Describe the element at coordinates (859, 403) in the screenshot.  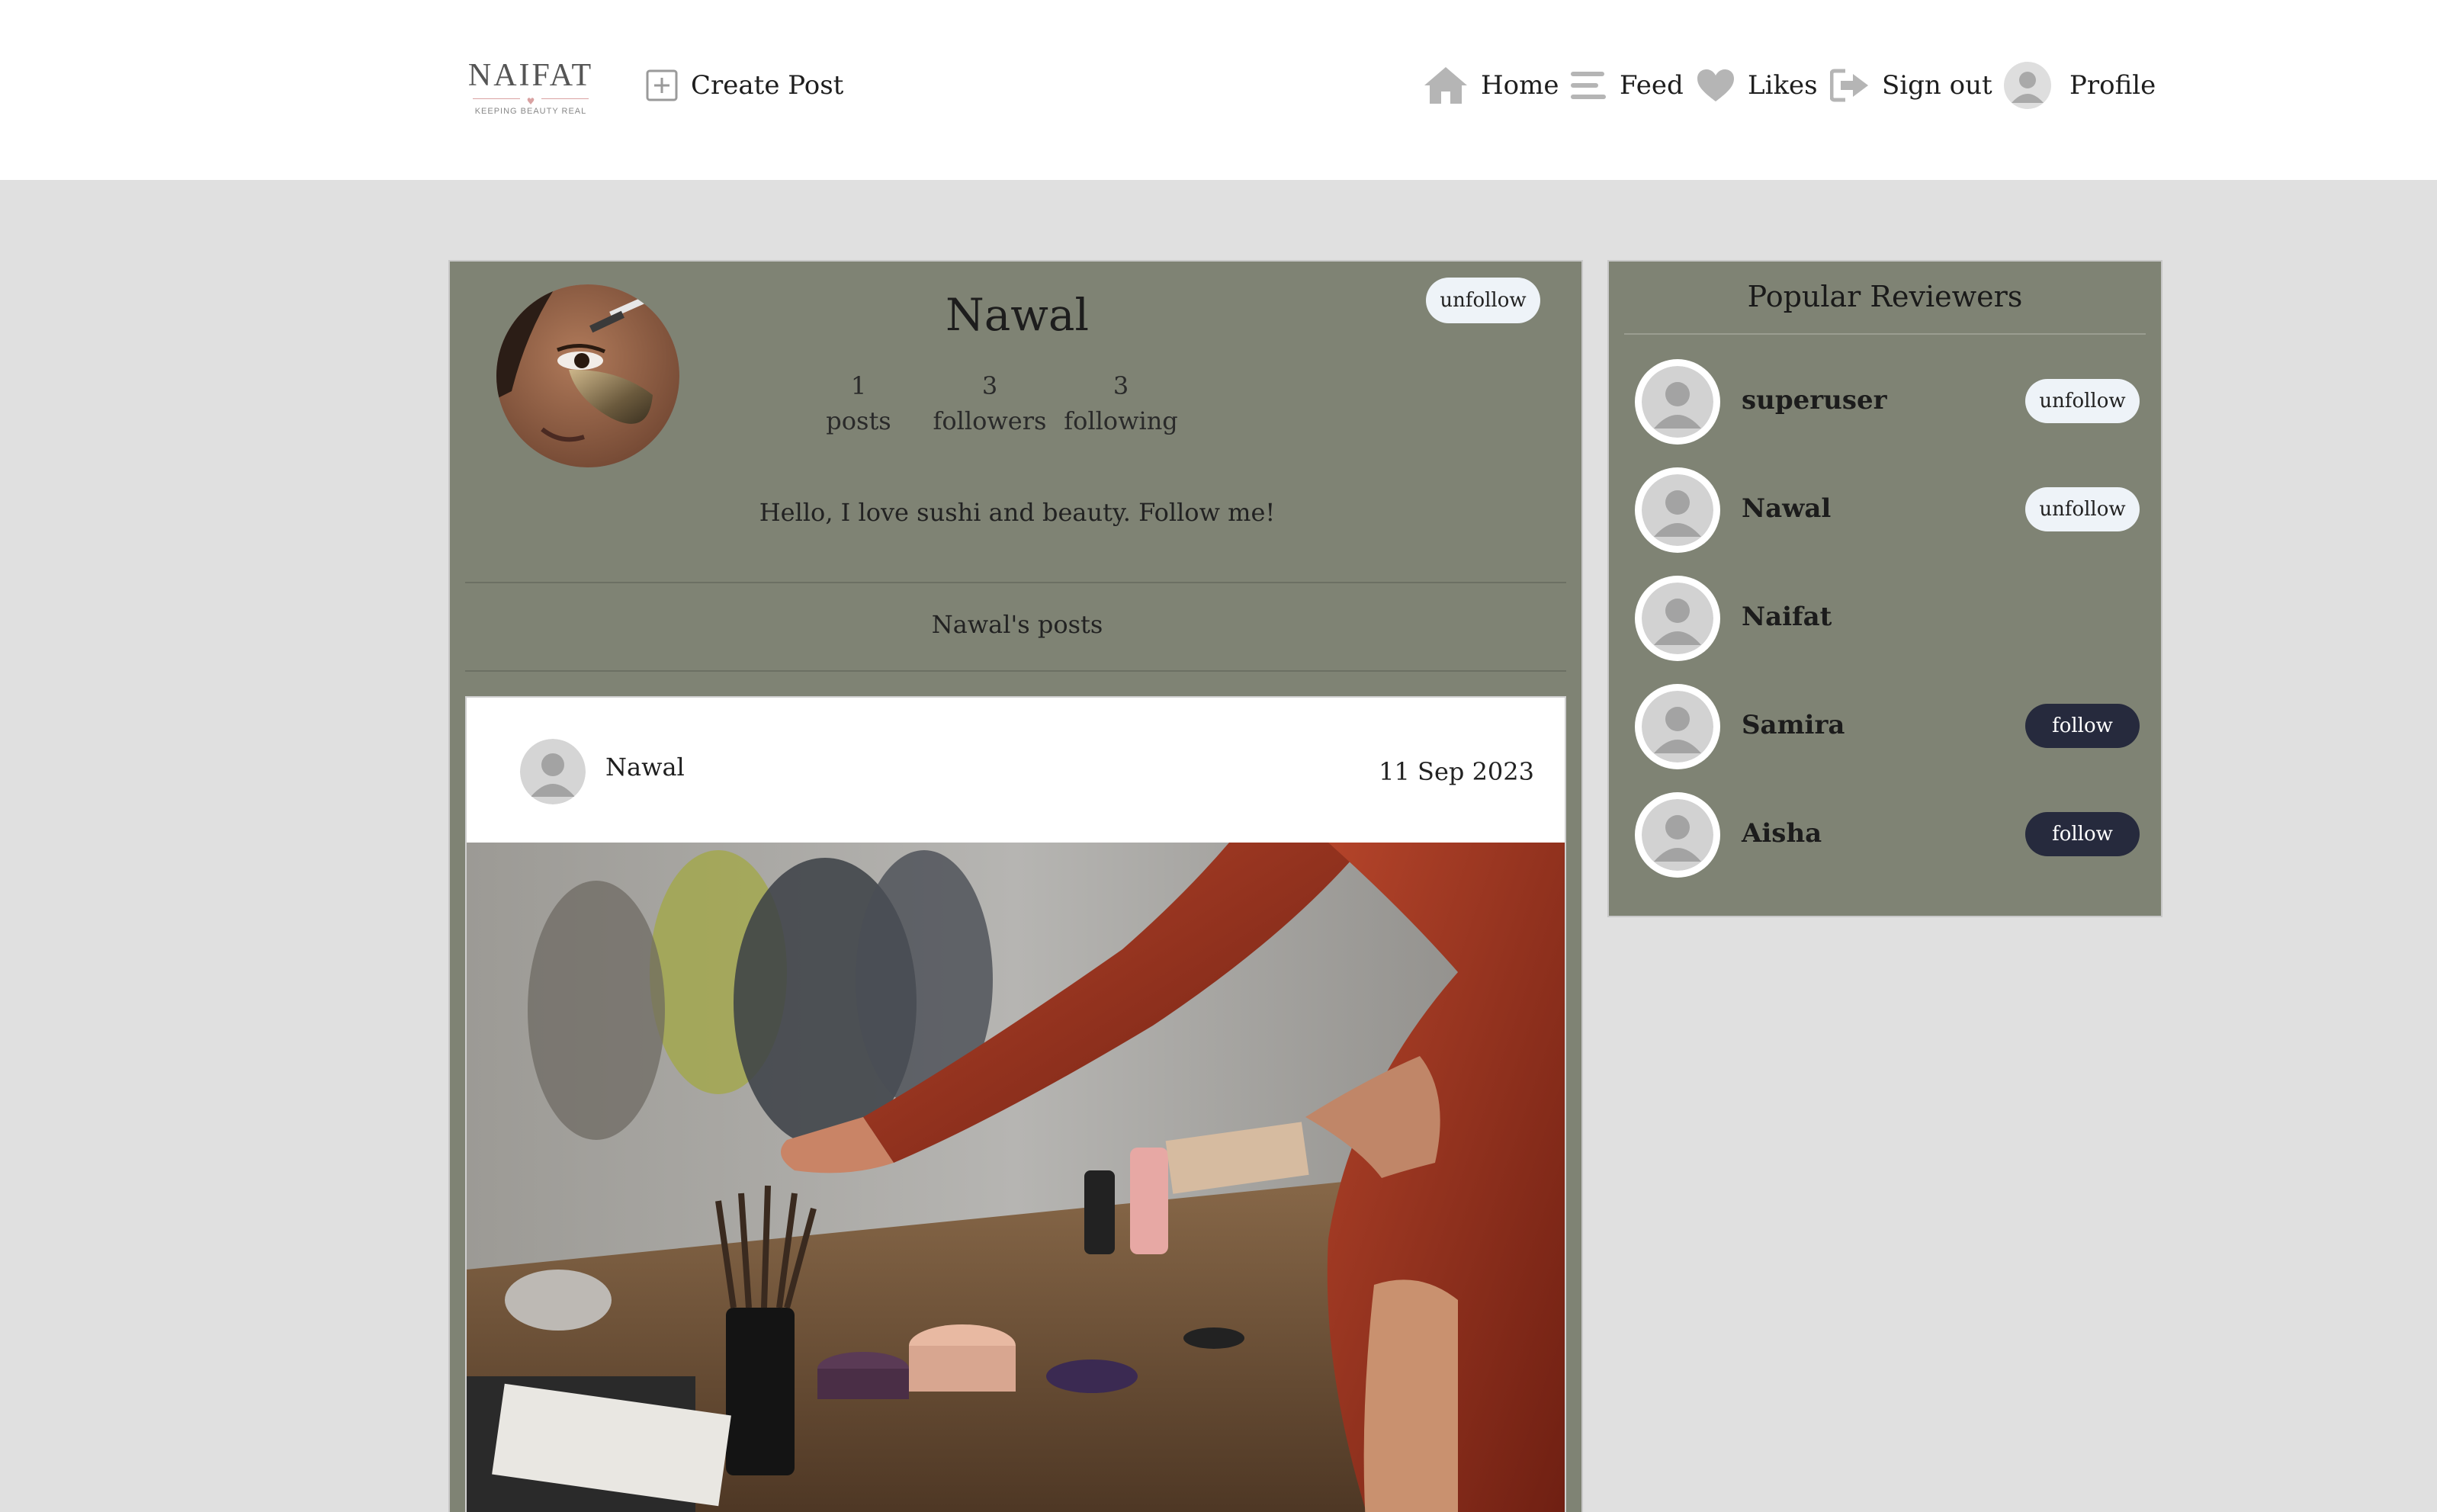
I see `stat-posts: 1 posts` at that location.